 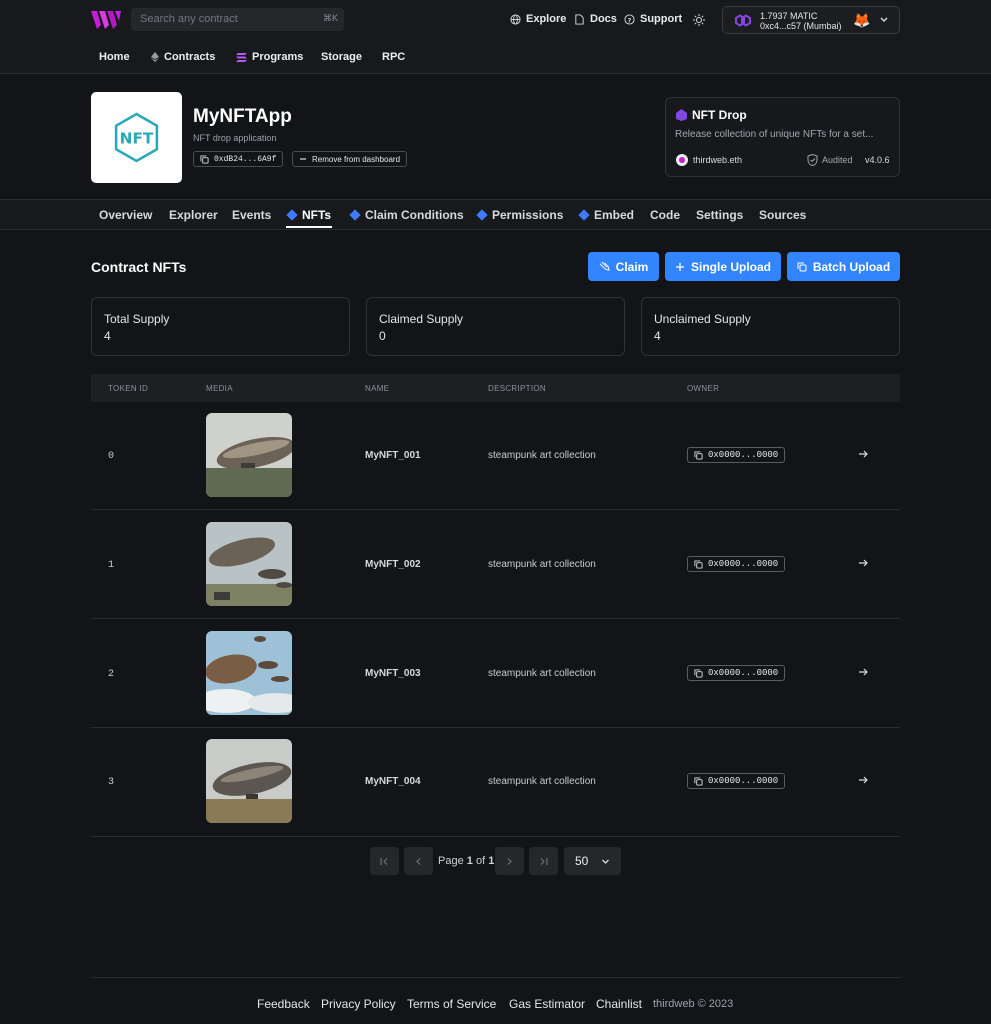 I want to click on tab-code: Code, so click(x=665, y=215).